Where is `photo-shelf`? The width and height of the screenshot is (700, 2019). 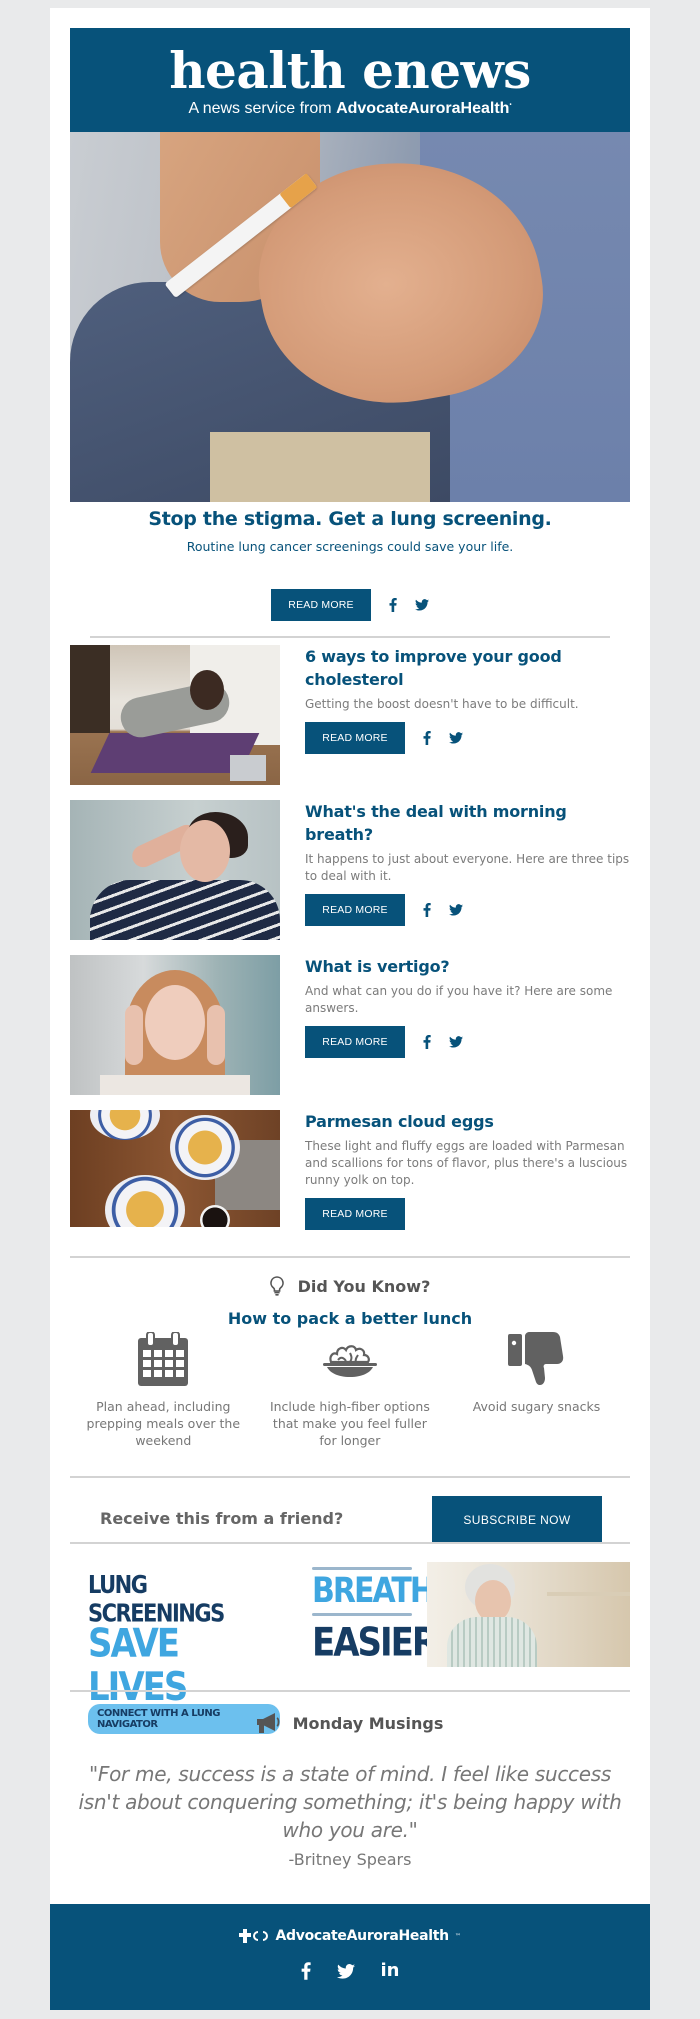
photo-shelf is located at coordinates (588, 1594).